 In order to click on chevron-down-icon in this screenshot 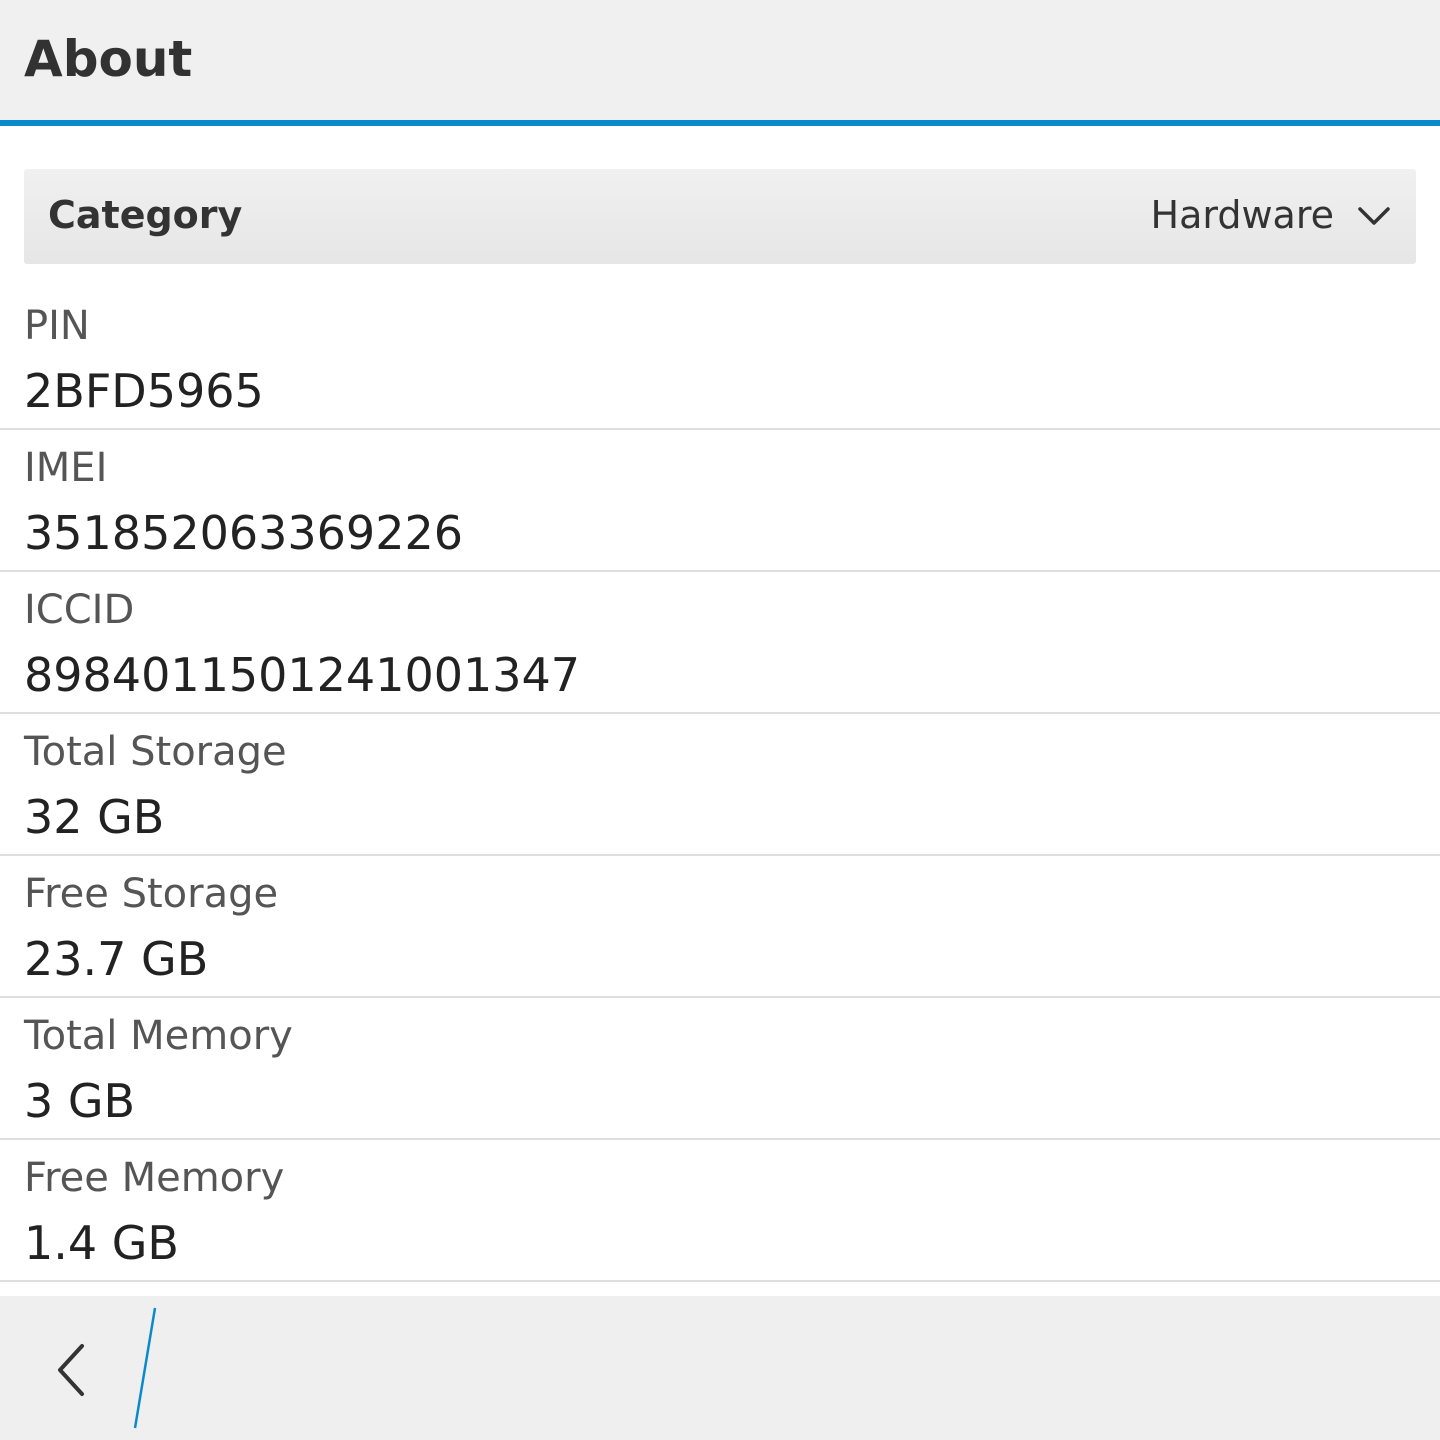, I will do `click(1374, 216)`.